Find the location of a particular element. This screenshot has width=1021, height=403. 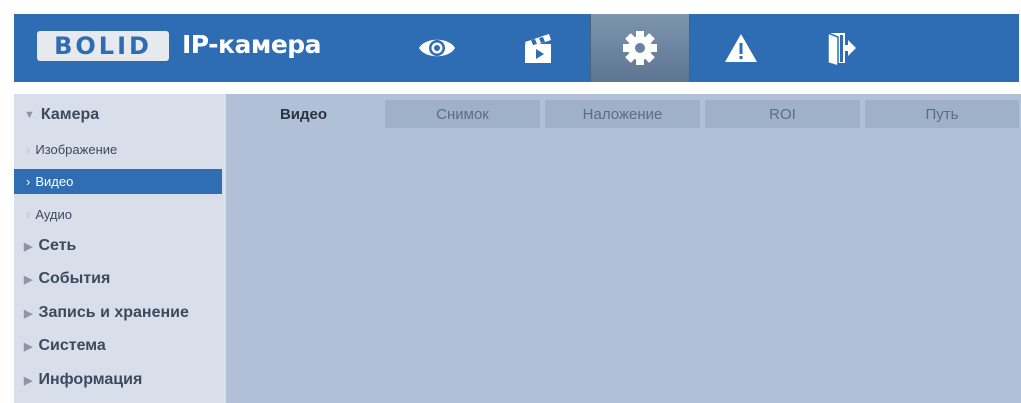

tab-path: Путь is located at coordinates (942, 114).